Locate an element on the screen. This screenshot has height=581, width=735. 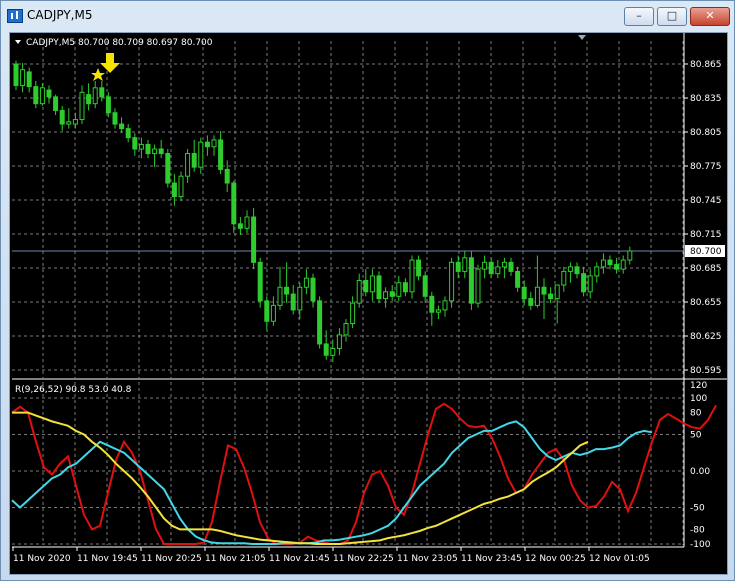
title-bar: CADJPY,M5 – □ ✕ is located at coordinates (367, 16).